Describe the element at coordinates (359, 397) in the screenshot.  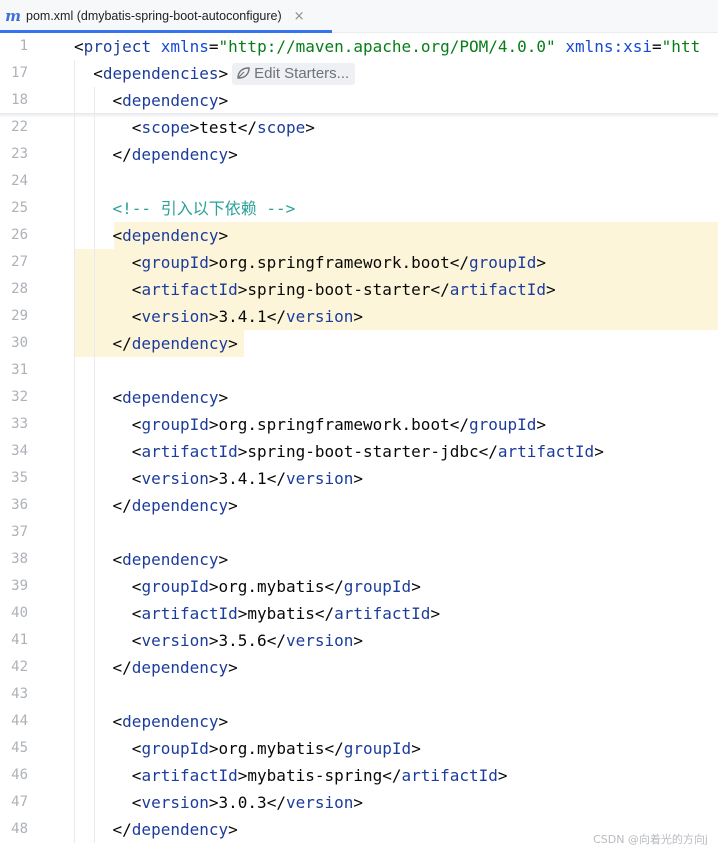
I see `code-line-32: 32 <dependency>` at that location.